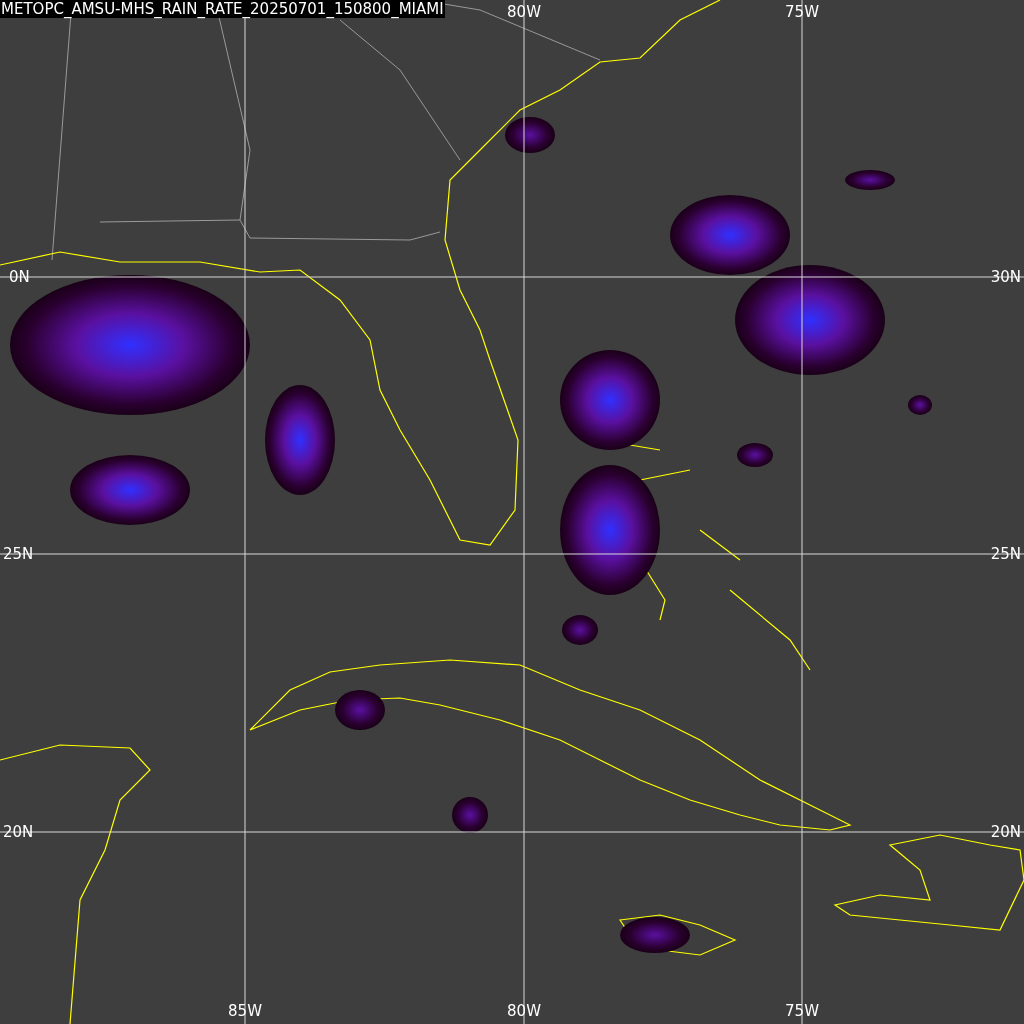 This screenshot has width=1024, height=1024. I want to click on longitude-label: 85W, so click(245, 1011).